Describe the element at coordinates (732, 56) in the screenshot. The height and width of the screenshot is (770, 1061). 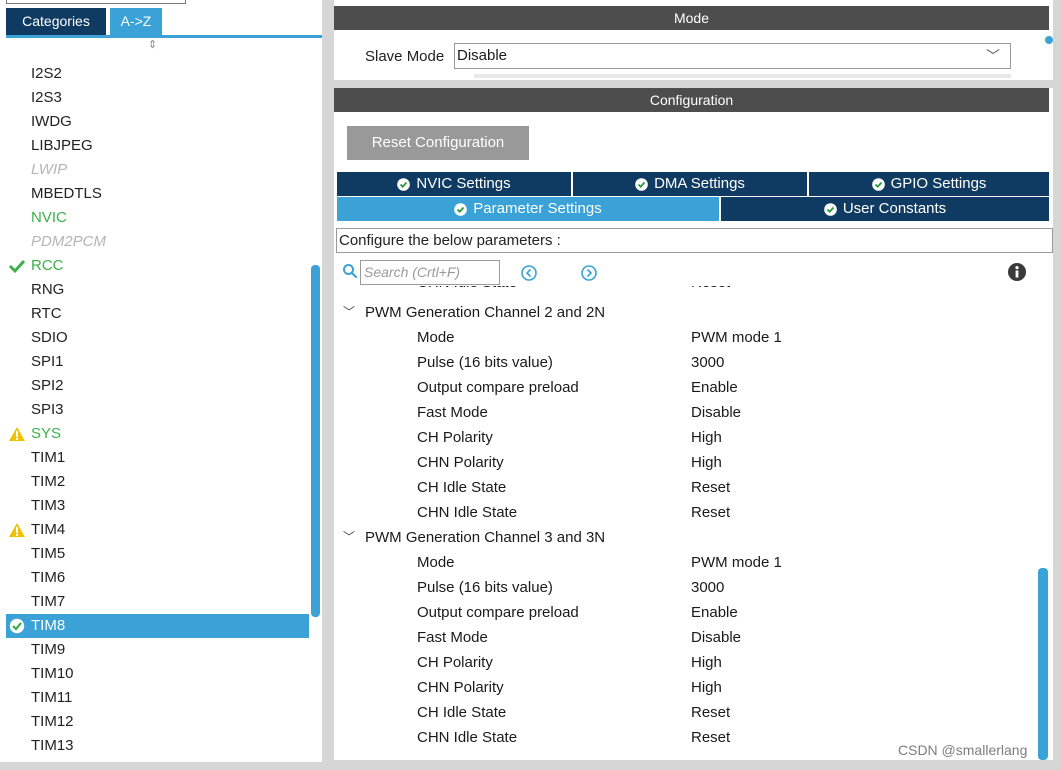
I see `slave-mode-select: Disable ﹀` at that location.